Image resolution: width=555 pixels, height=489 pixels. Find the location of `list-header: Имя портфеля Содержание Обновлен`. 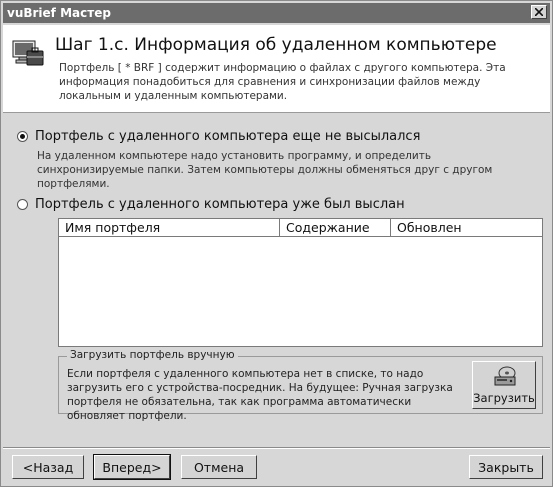

list-header: Имя портфеля Содержание Обновлен is located at coordinates (300, 228).